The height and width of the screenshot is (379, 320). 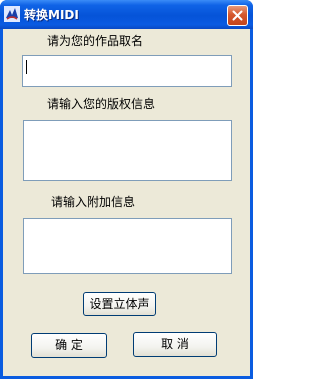 I want to click on work-title-label: 请为您的作品取名, so click(x=95, y=41).